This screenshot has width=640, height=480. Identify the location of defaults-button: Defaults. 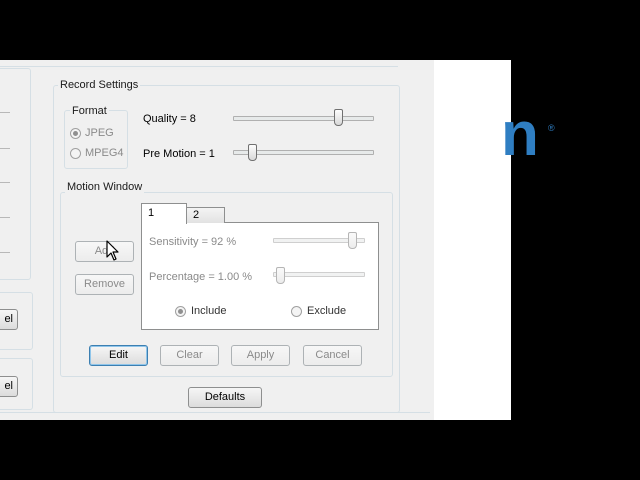
(225, 397).